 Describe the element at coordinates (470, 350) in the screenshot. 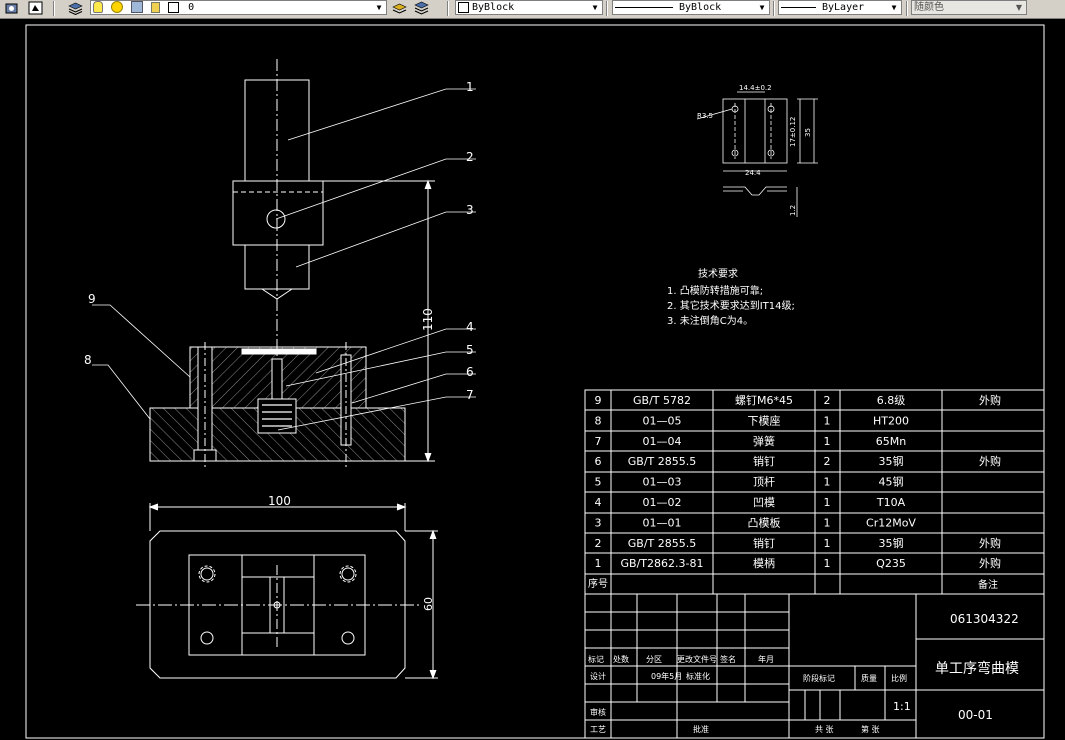

I see `callout-5: 5` at that location.